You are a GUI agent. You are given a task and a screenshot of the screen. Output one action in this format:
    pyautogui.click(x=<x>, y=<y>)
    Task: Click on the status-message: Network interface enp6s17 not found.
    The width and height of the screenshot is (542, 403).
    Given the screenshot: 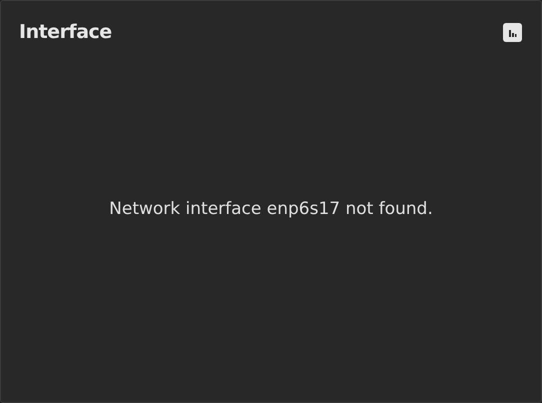 What is the action you would take?
    pyautogui.click(x=271, y=209)
    